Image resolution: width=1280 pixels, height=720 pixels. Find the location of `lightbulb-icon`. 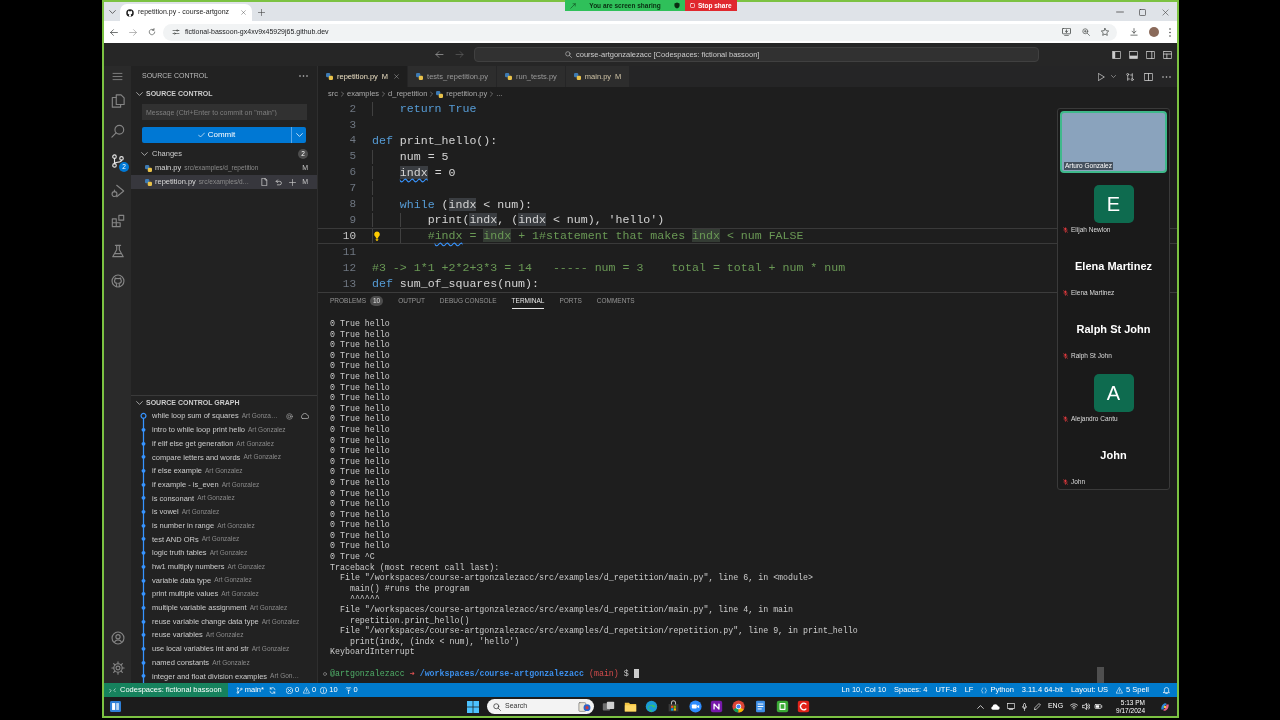

lightbulb-icon is located at coordinates (377, 236).